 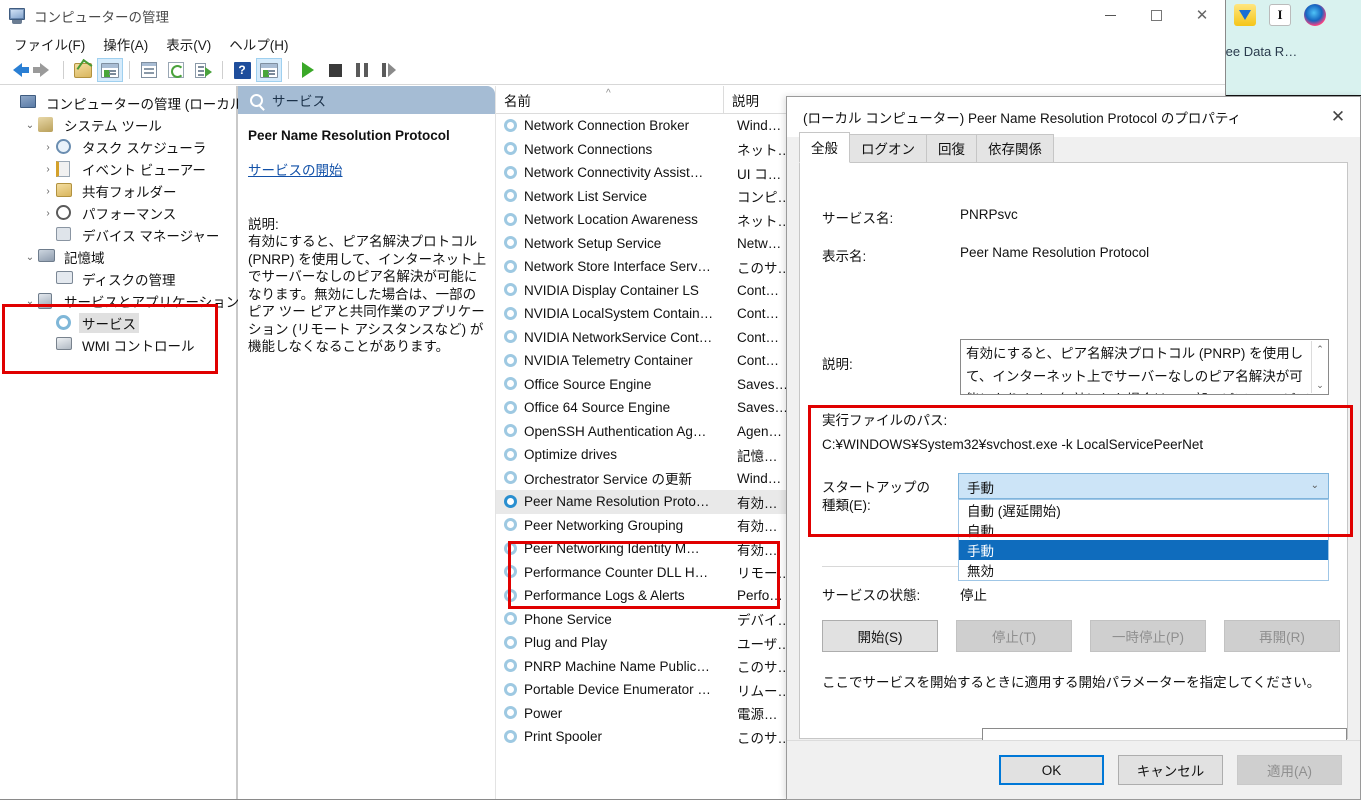 What do you see at coordinates (263, 224) in the screenshot?
I see `service-description-label: 説明:` at bounding box center [263, 224].